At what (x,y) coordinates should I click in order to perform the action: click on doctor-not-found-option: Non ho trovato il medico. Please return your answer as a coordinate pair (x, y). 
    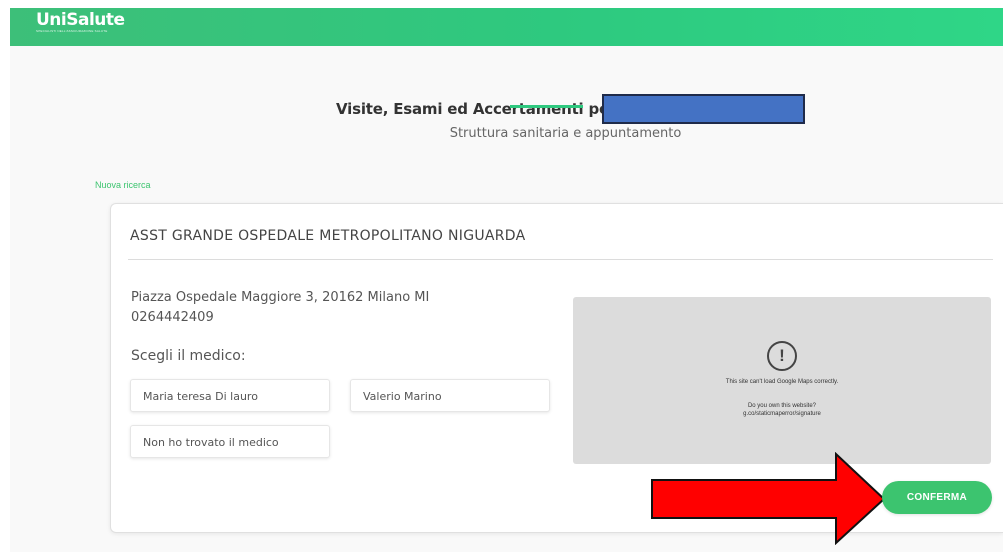
    Looking at the image, I should click on (230, 441).